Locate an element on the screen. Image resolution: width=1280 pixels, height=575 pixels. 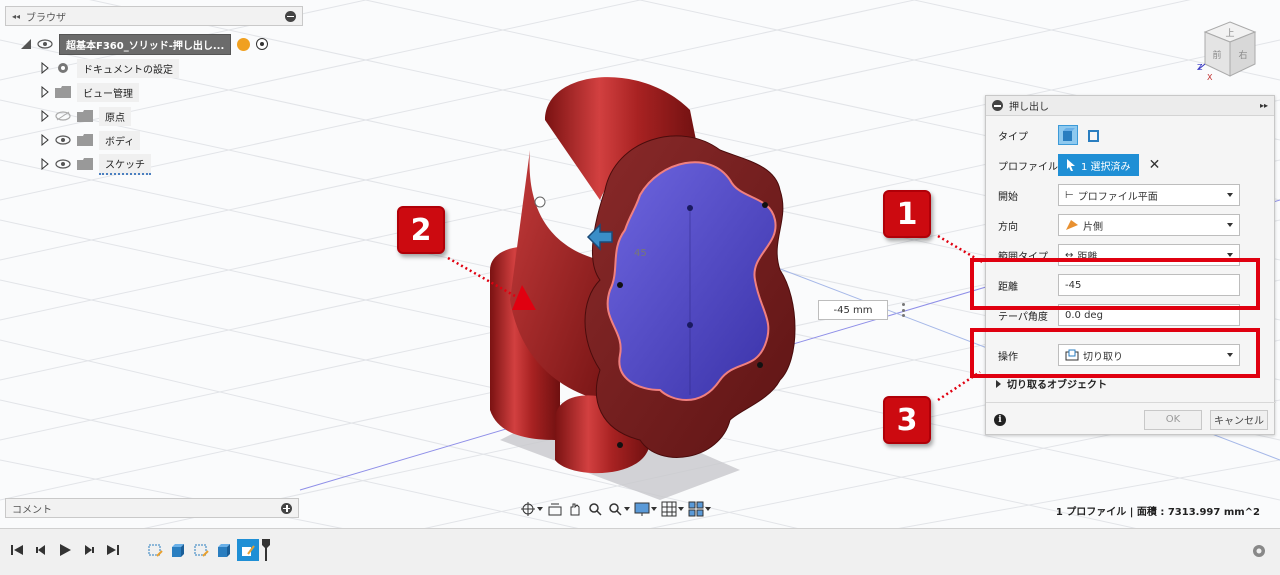
direction-row: 方向 片側 is located at coordinates (1131, 225).